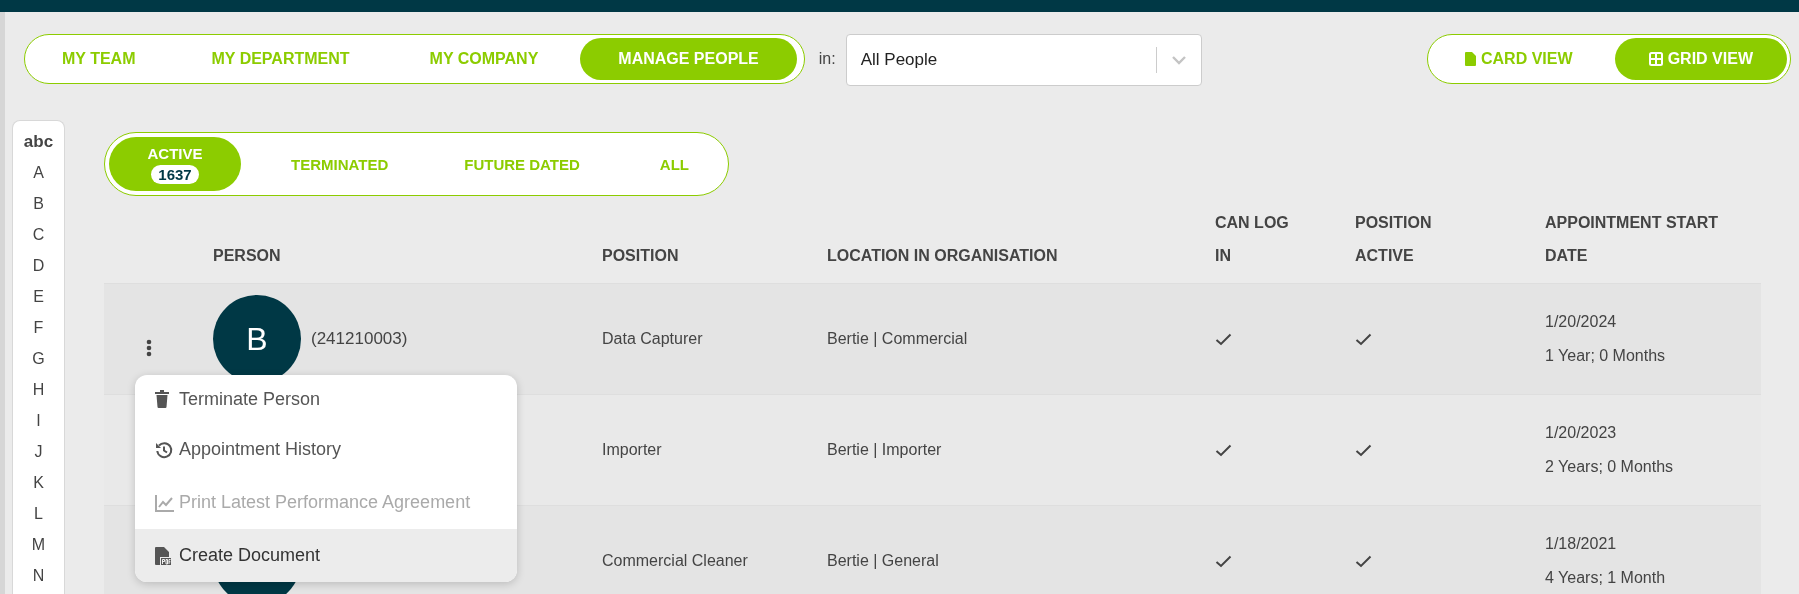 The height and width of the screenshot is (594, 1799). I want to click on column-header: PERSON, so click(247, 256).